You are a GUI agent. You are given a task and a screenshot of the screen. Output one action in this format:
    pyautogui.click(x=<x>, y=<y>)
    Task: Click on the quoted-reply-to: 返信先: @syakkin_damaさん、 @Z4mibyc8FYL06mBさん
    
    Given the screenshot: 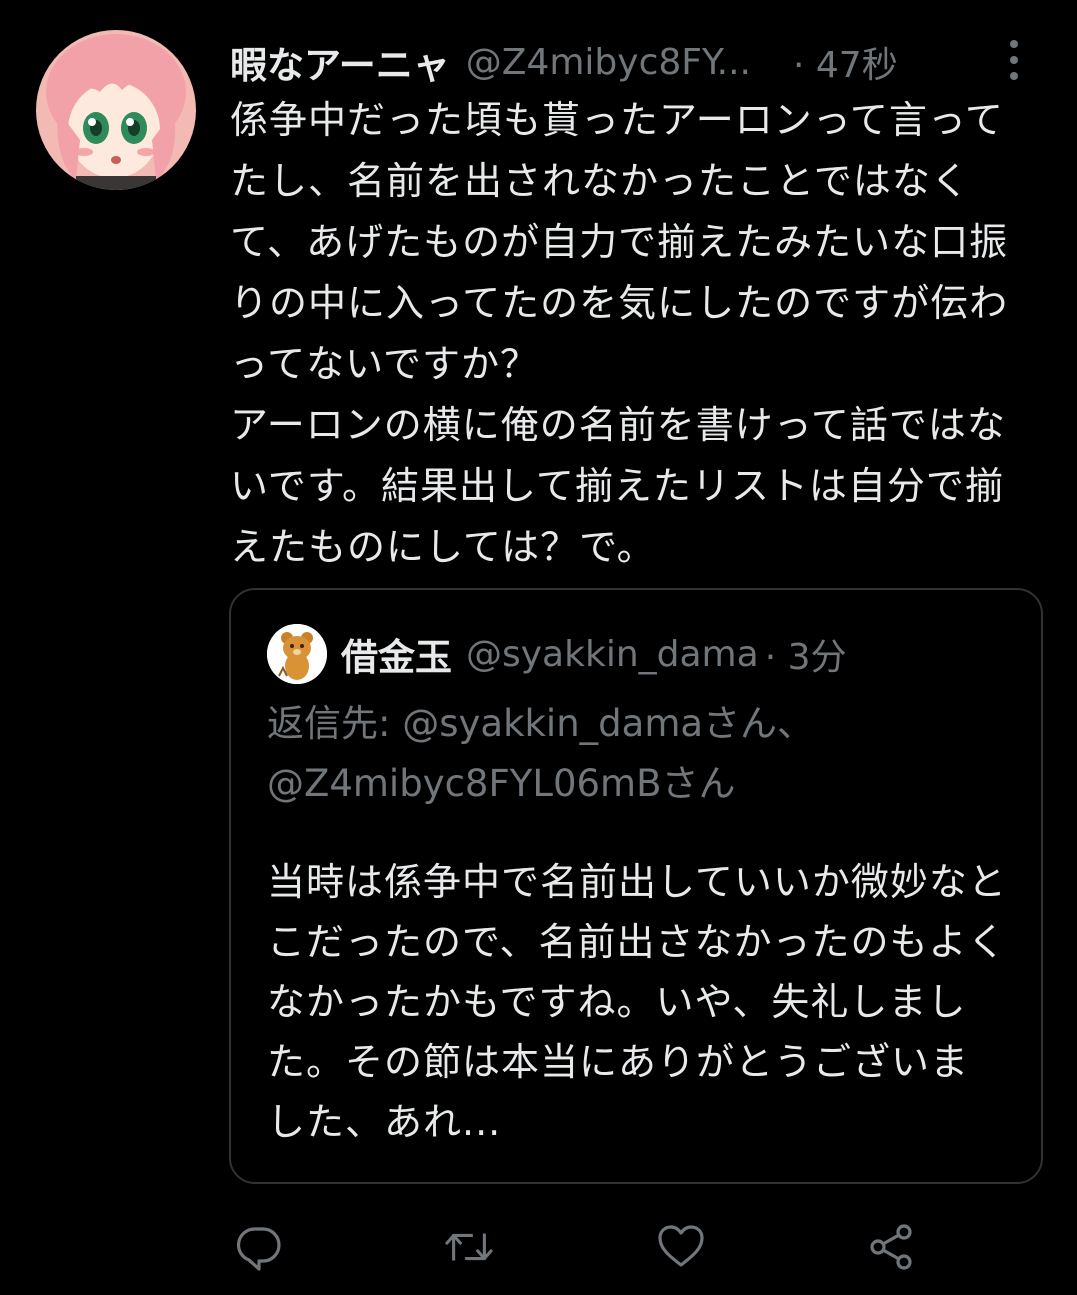 What is the action you would take?
    pyautogui.click(x=541, y=753)
    